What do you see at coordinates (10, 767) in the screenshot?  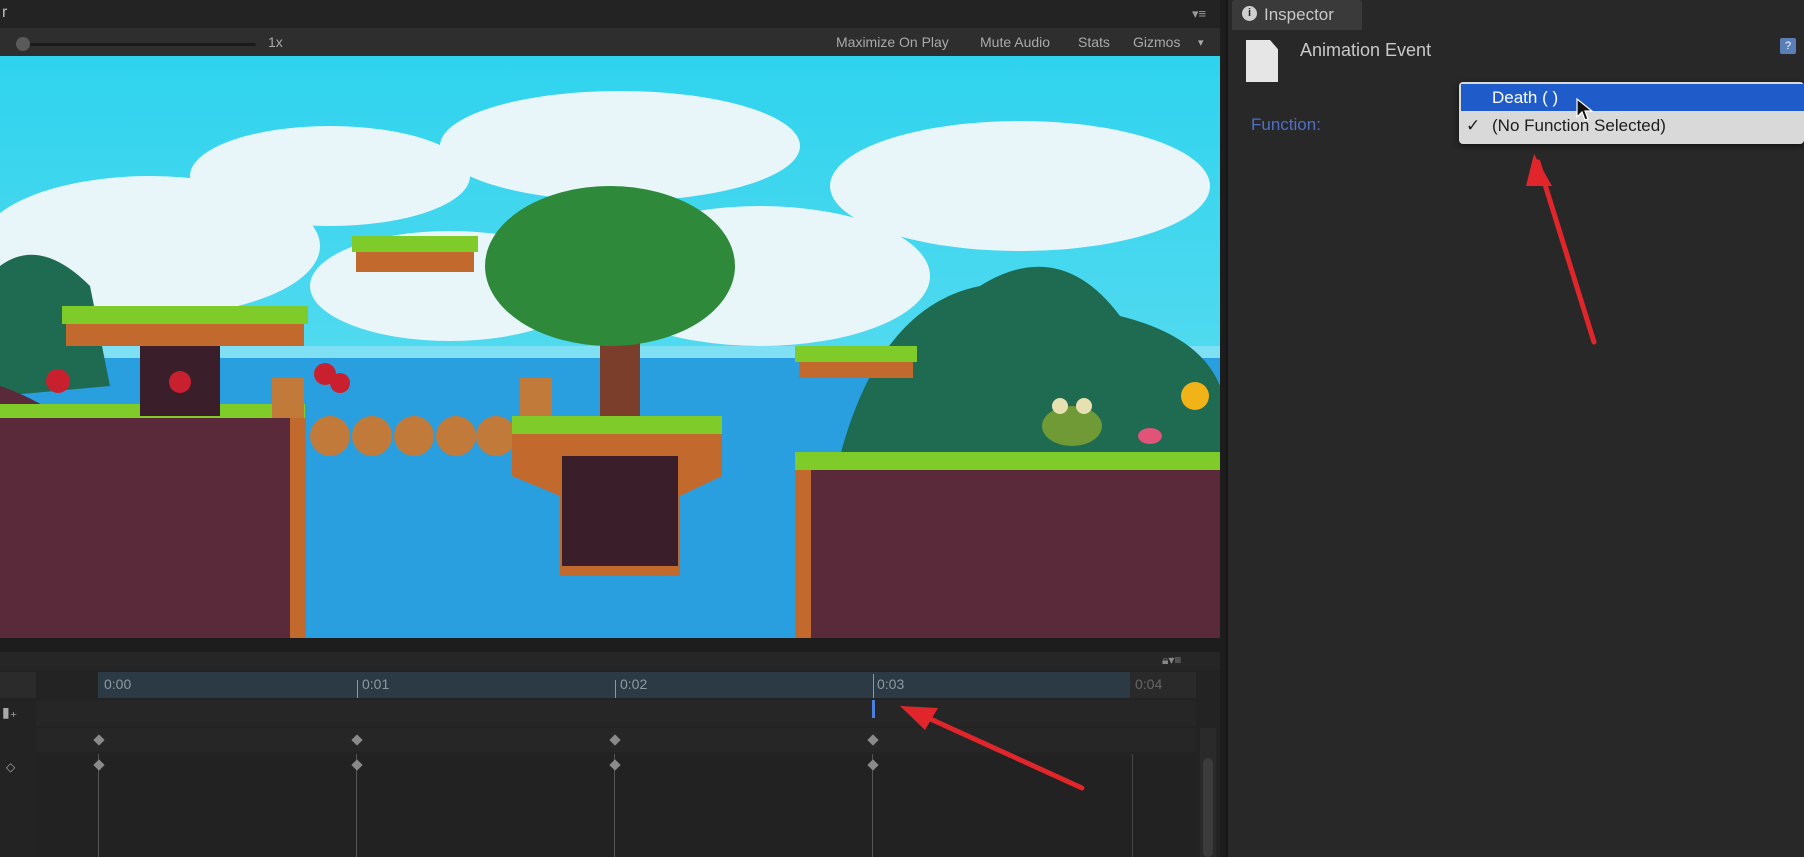 I see `keyframe-diamond-icon: ◇` at bounding box center [10, 767].